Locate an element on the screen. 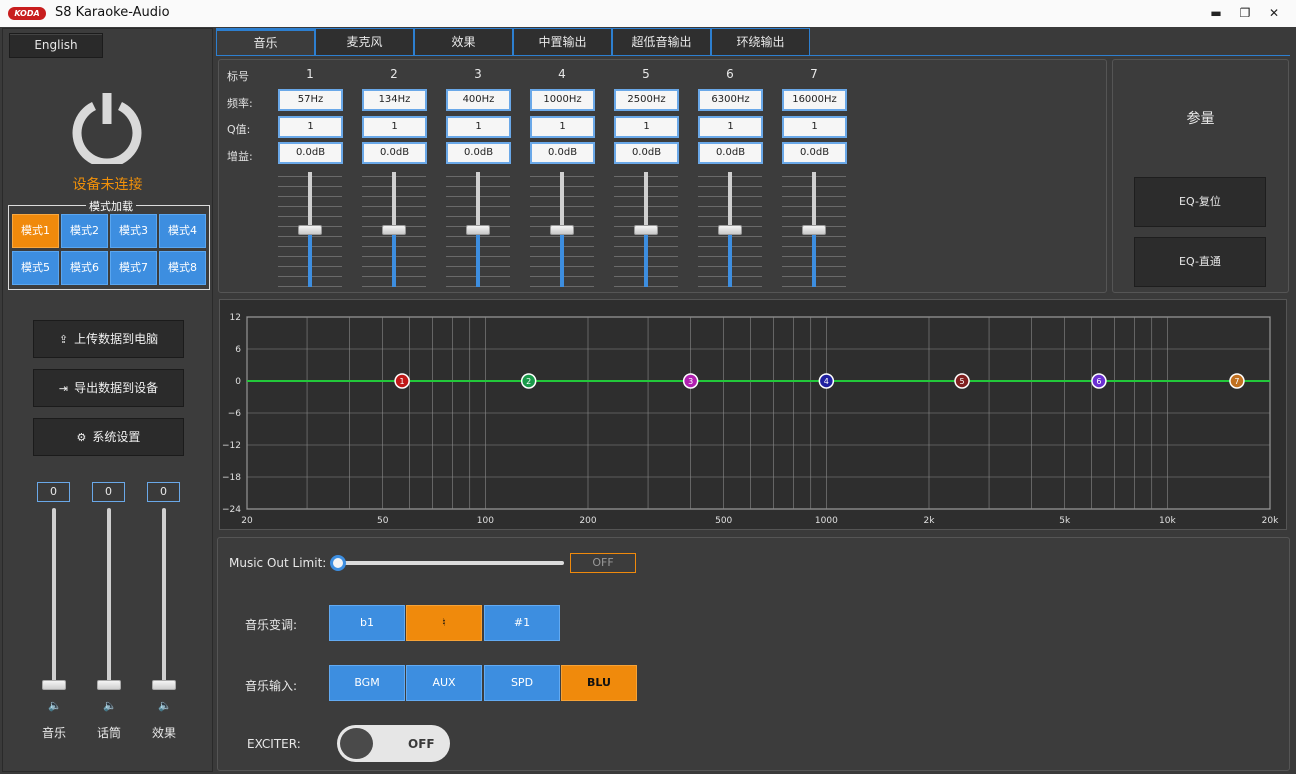 This screenshot has height=774, width=1296. graph-y-tick: −12 is located at coordinates (231, 446).